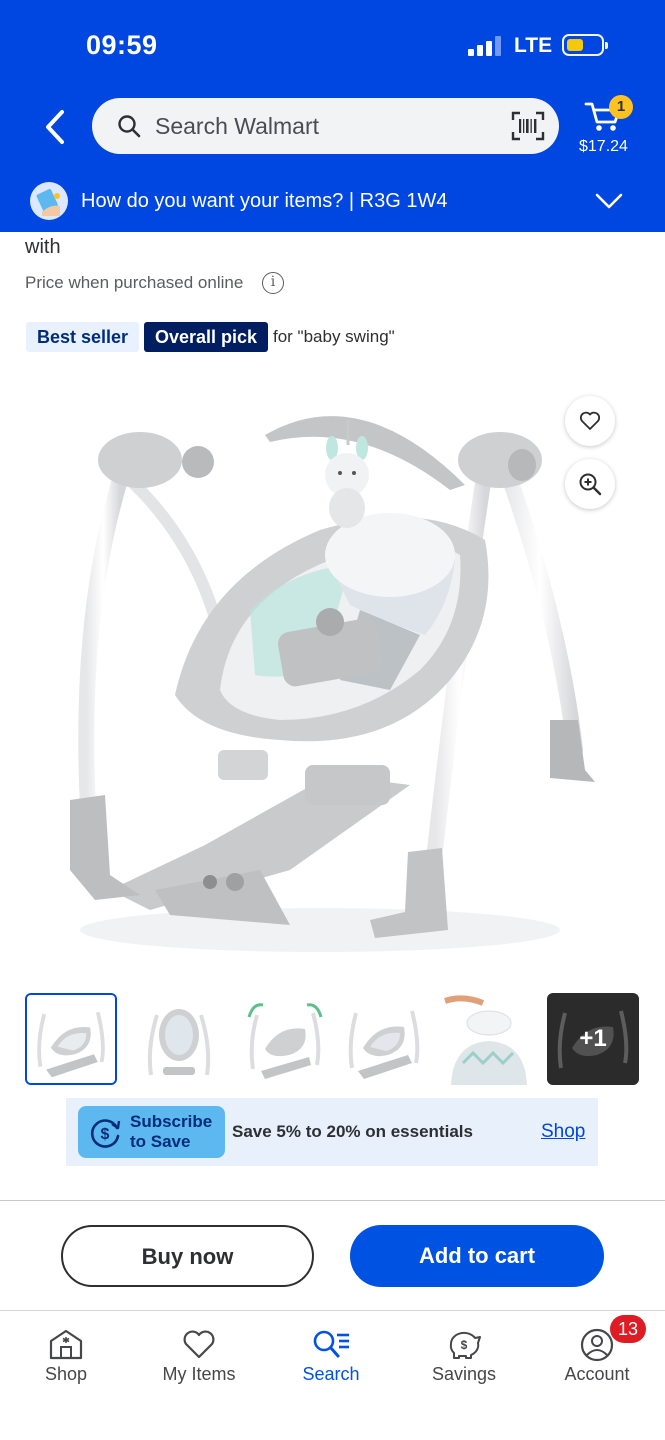 The height and width of the screenshot is (1440, 665). What do you see at coordinates (199, 1374) in the screenshot?
I see `nav-label-my-items: My Items` at bounding box center [199, 1374].